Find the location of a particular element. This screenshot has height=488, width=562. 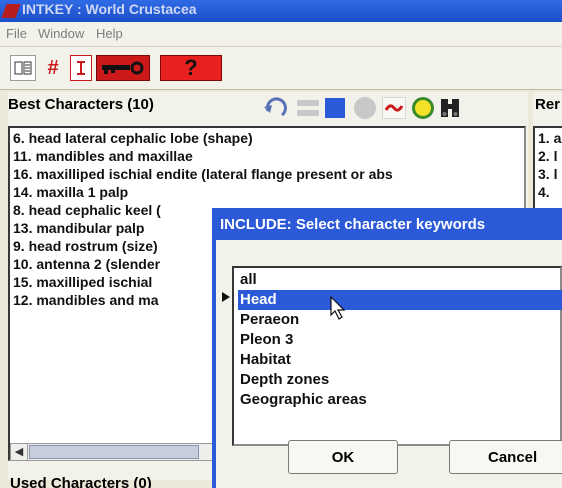

window-title: INTKEY : World Crustacea is located at coordinates (109, 9).